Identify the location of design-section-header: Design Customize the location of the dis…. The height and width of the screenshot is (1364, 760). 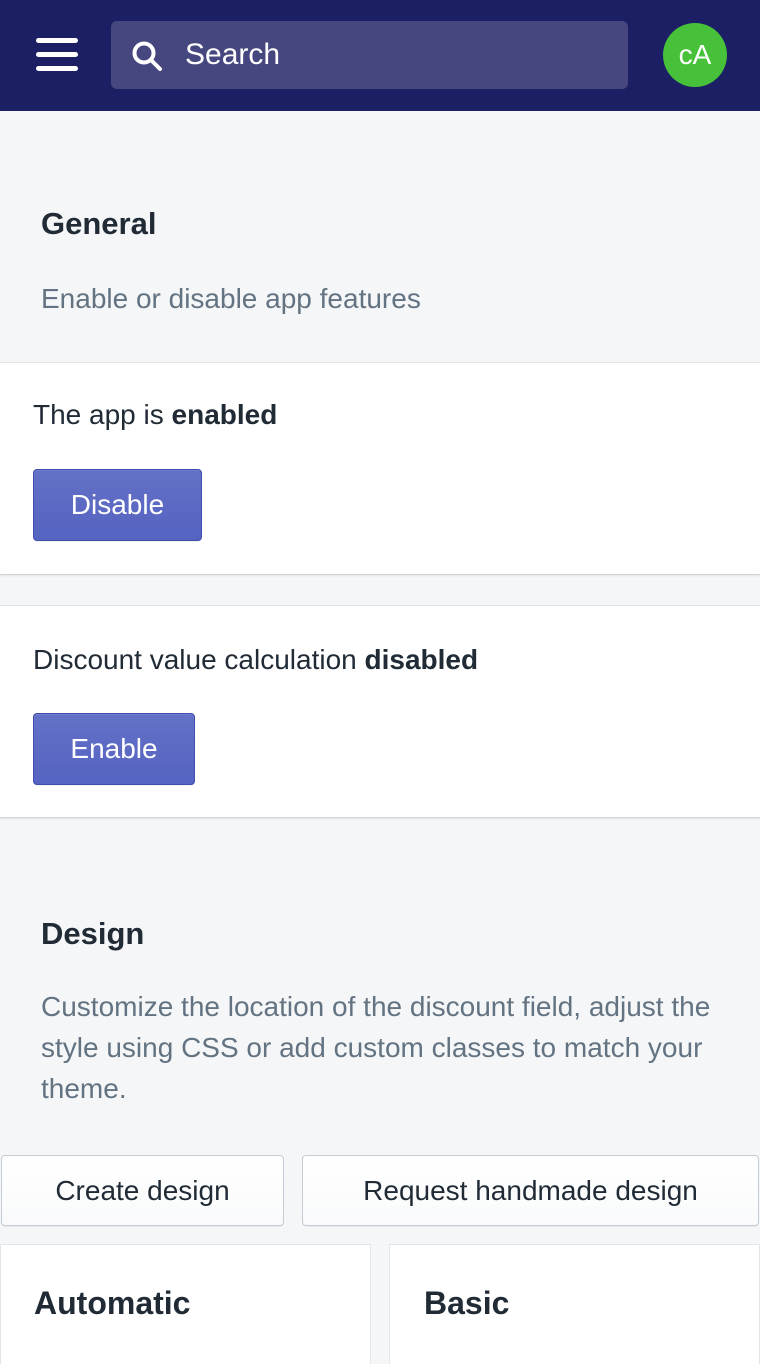
(381, 1012).